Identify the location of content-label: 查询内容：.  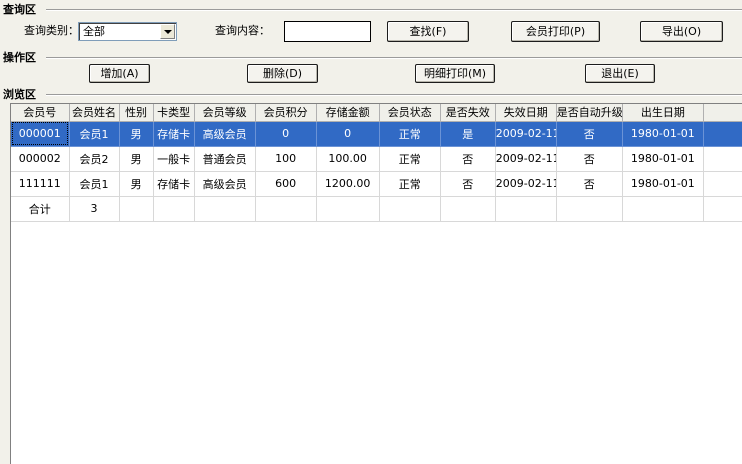
(242, 30).